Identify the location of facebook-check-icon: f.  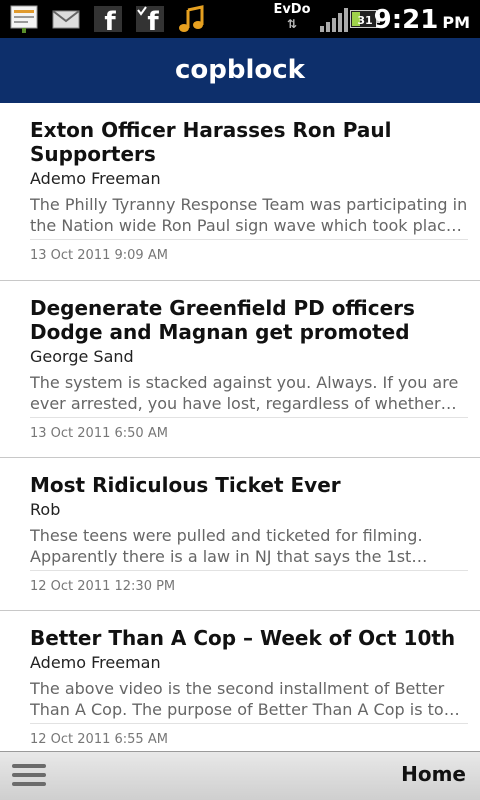
(150, 20).